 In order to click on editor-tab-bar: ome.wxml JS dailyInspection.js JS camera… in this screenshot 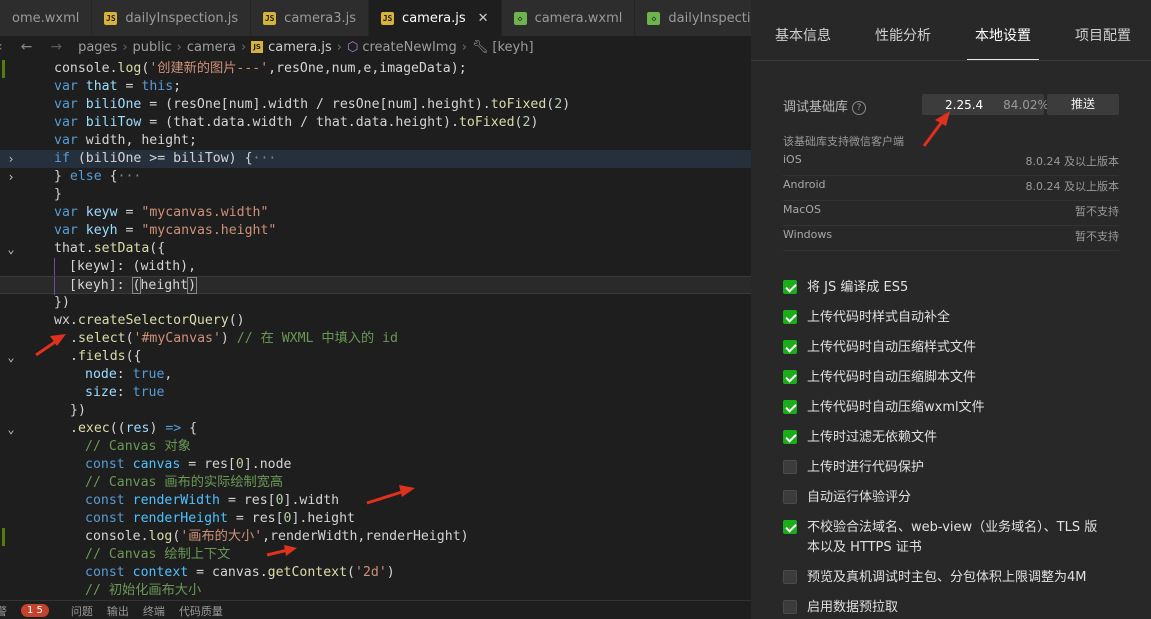, I will do `click(375, 18)`.